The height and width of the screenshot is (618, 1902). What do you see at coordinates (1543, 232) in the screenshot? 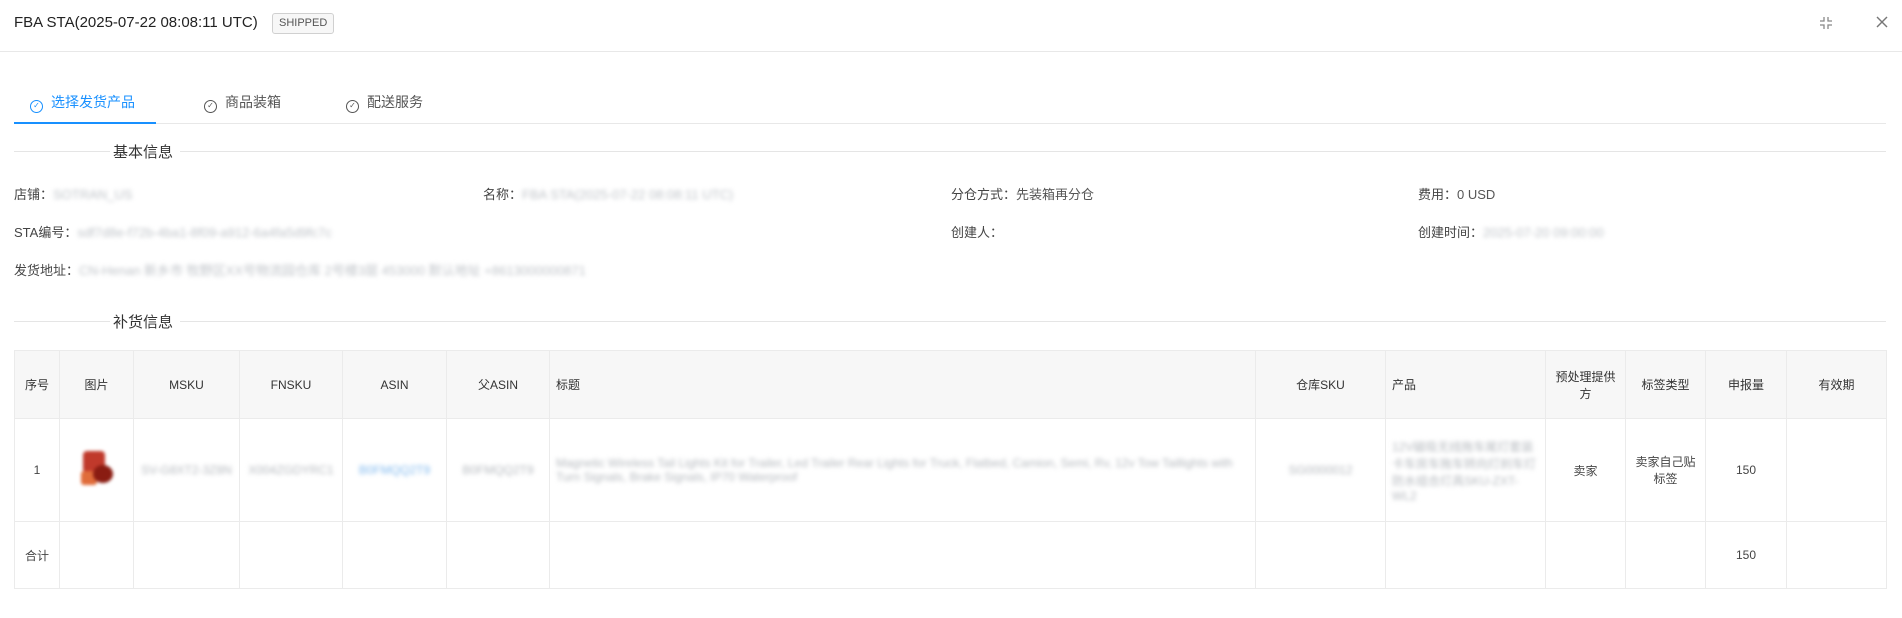
I see `created-value: 2025-07-20 09:00:00` at bounding box center [1543, 232].